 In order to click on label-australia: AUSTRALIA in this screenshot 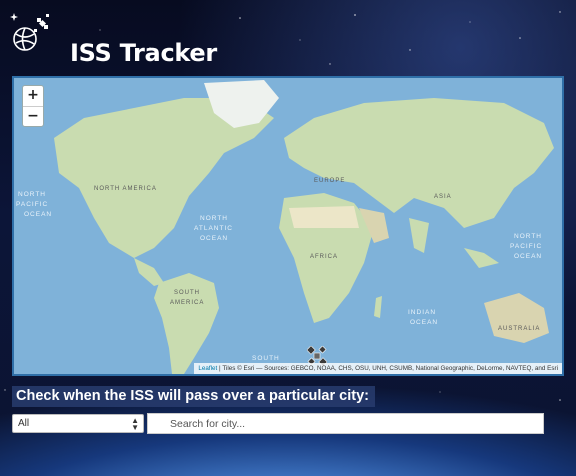, I will do `click(519, 329)`.